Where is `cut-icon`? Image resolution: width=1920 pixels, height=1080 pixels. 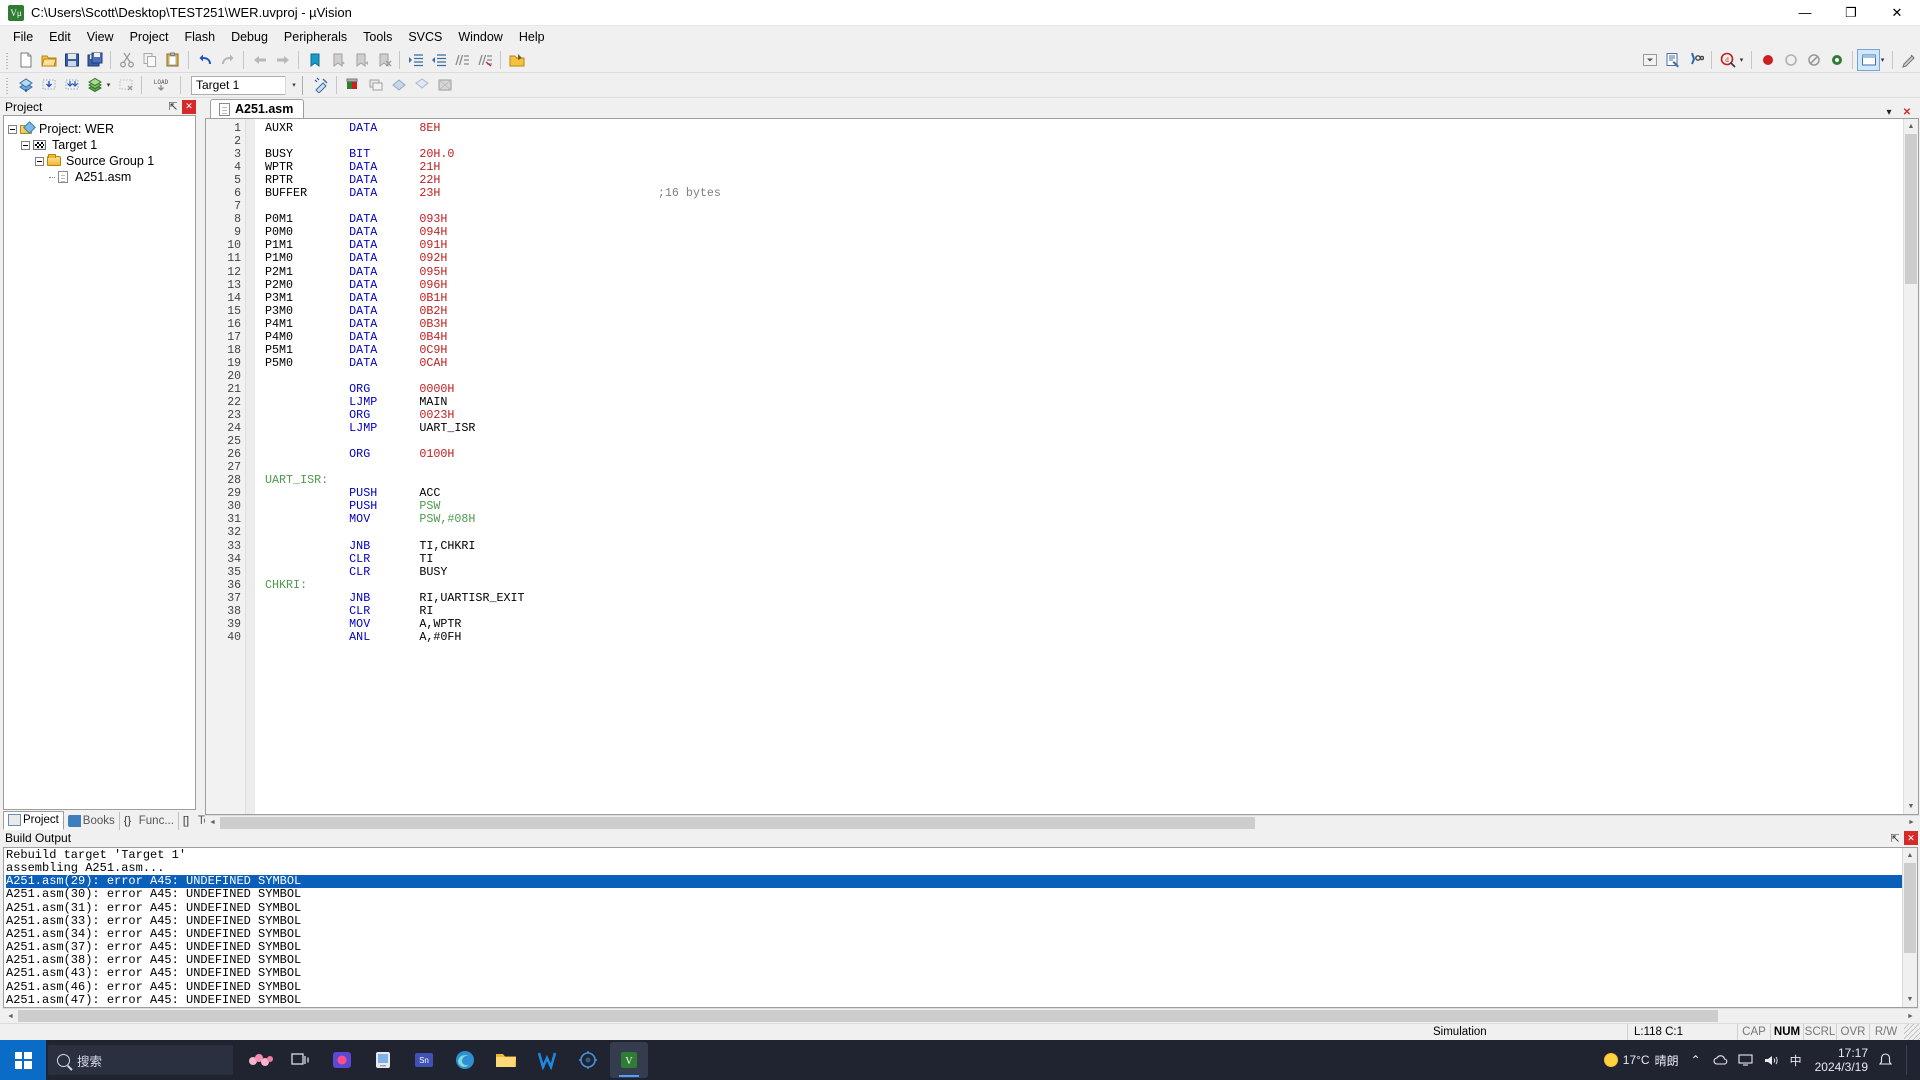 cut-icon is located at coordinates (126, 60).